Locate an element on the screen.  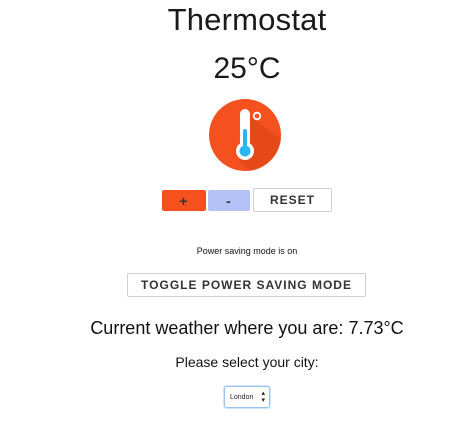
chevron-updown-icon: ▴︎ ▾︎ is located at coordinates (263, 397).